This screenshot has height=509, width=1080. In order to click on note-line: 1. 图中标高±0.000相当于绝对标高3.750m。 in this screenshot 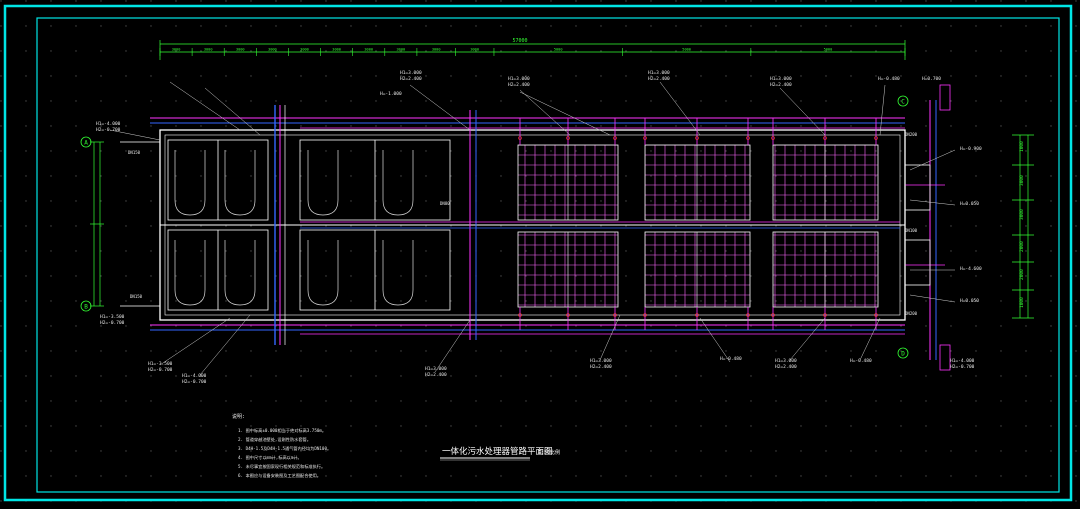, I will do `click(282, 430)`.